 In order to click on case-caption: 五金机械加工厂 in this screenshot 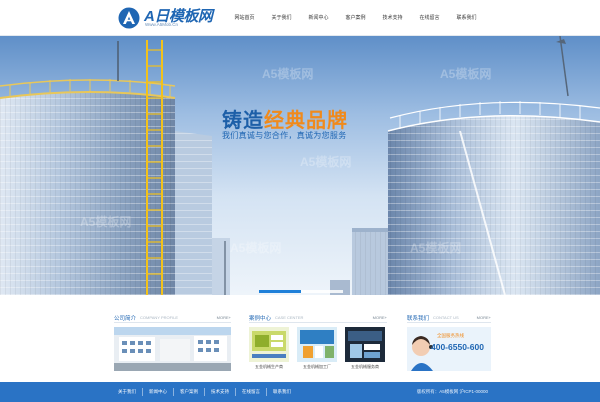, I will do `click(317, 366)`.